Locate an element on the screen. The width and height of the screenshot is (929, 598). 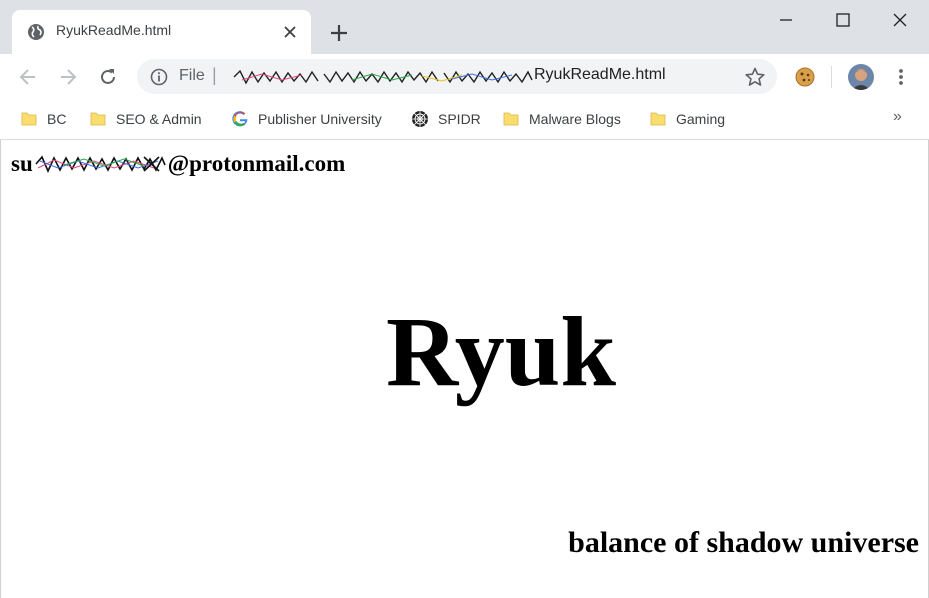
bookmark-label: Gaming is located at coordinates (701, 119).